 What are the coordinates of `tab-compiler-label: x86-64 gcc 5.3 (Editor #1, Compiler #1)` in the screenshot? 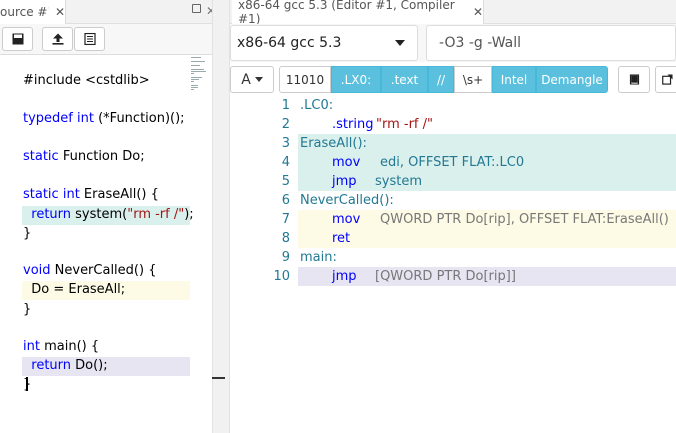 It's located at (346, 13).